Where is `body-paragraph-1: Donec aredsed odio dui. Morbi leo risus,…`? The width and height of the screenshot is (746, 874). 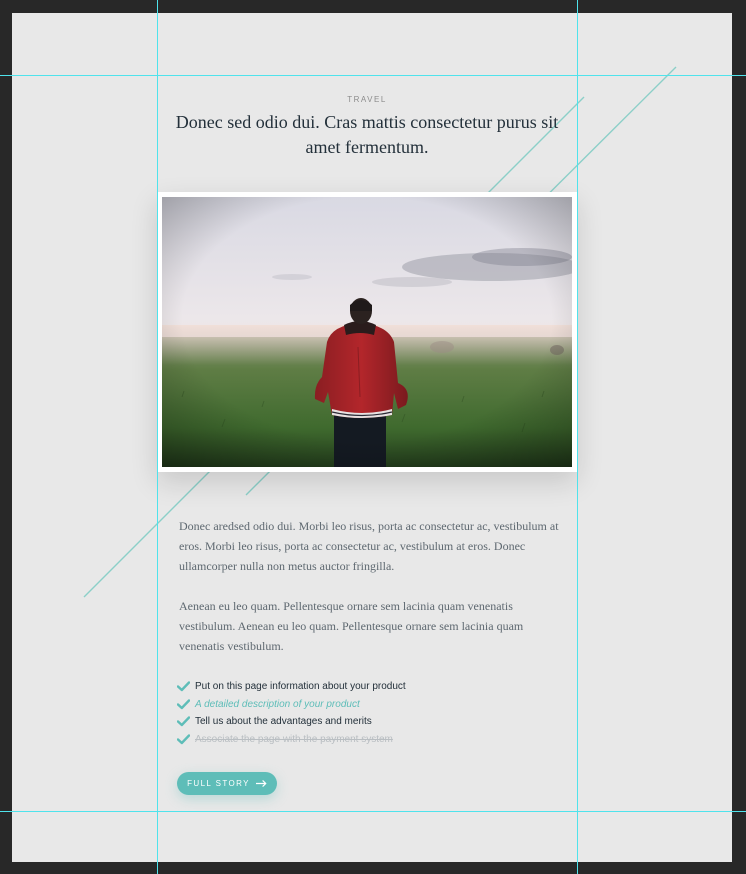 body-paragraph-1: Donec aredsed odio dui. Morbi leo risus,… is located at coordinates (369, 546).